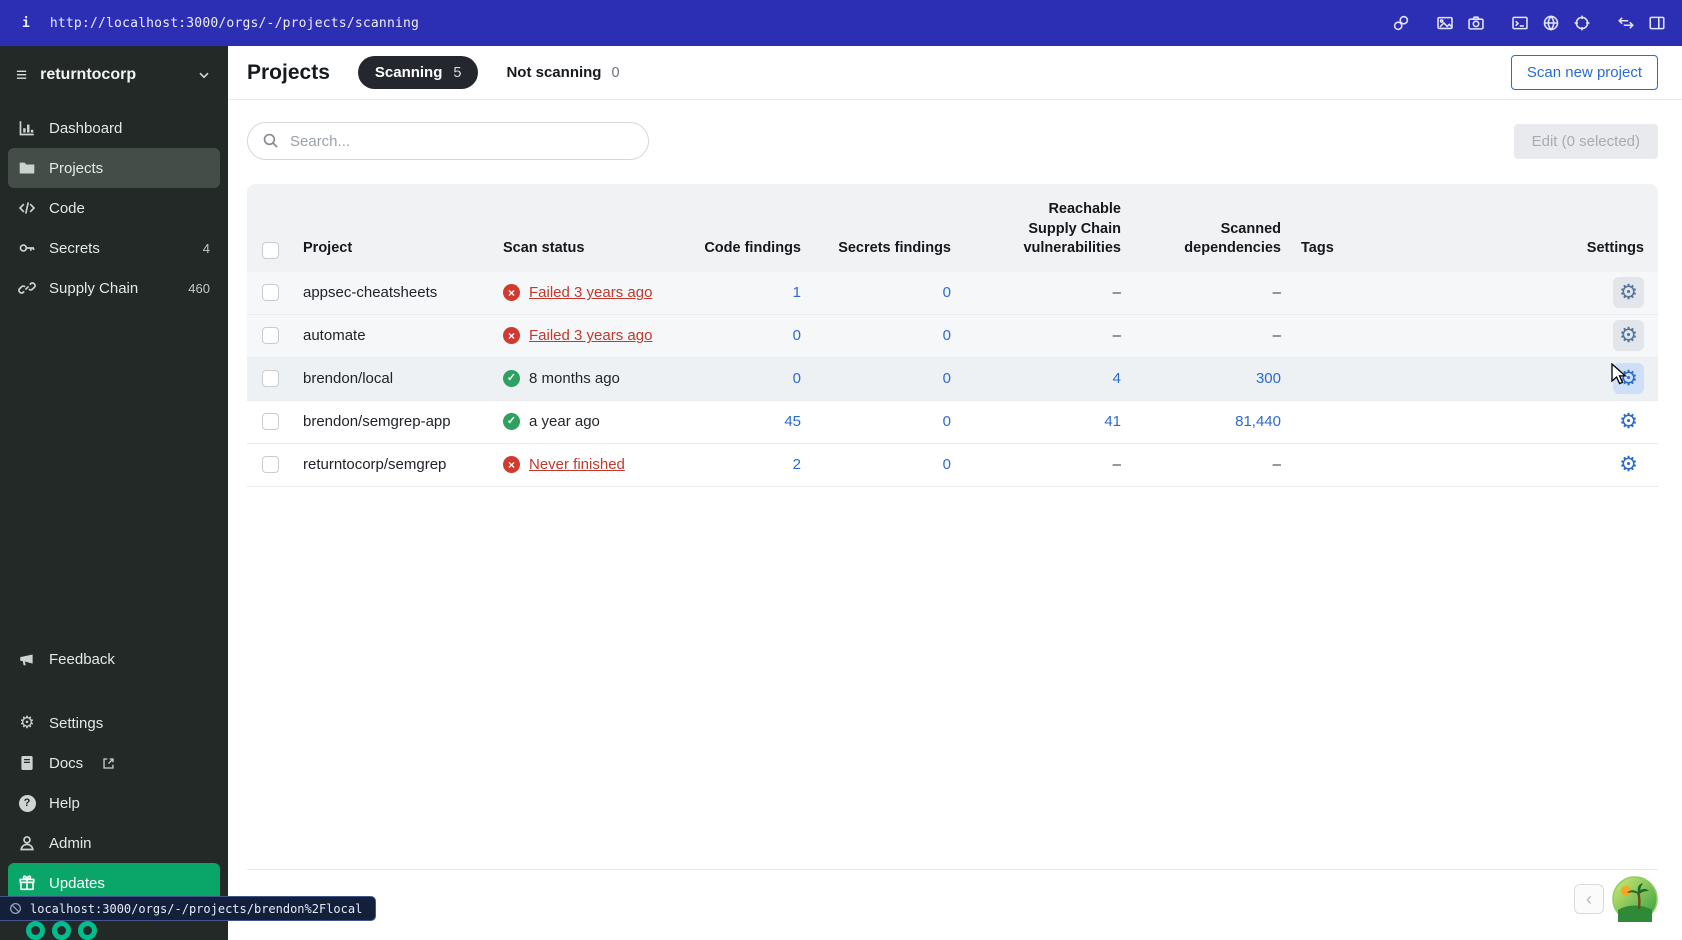 The image size is (1682, 940). What do you see at coordinates (1551, 23) in the screenshot?
I see `globe-icon` at bounding box center [1551, 23].